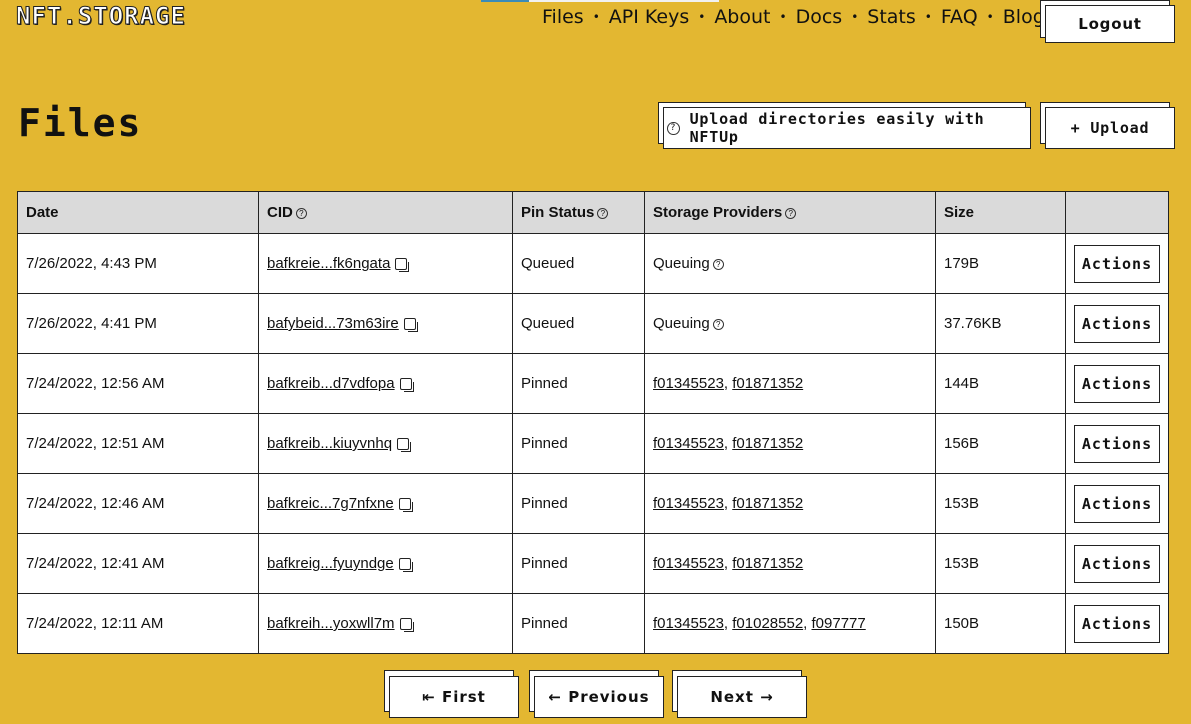  I want to click on nftup-button: ? Upload directories easily with NFTUp, so click(847, 128).